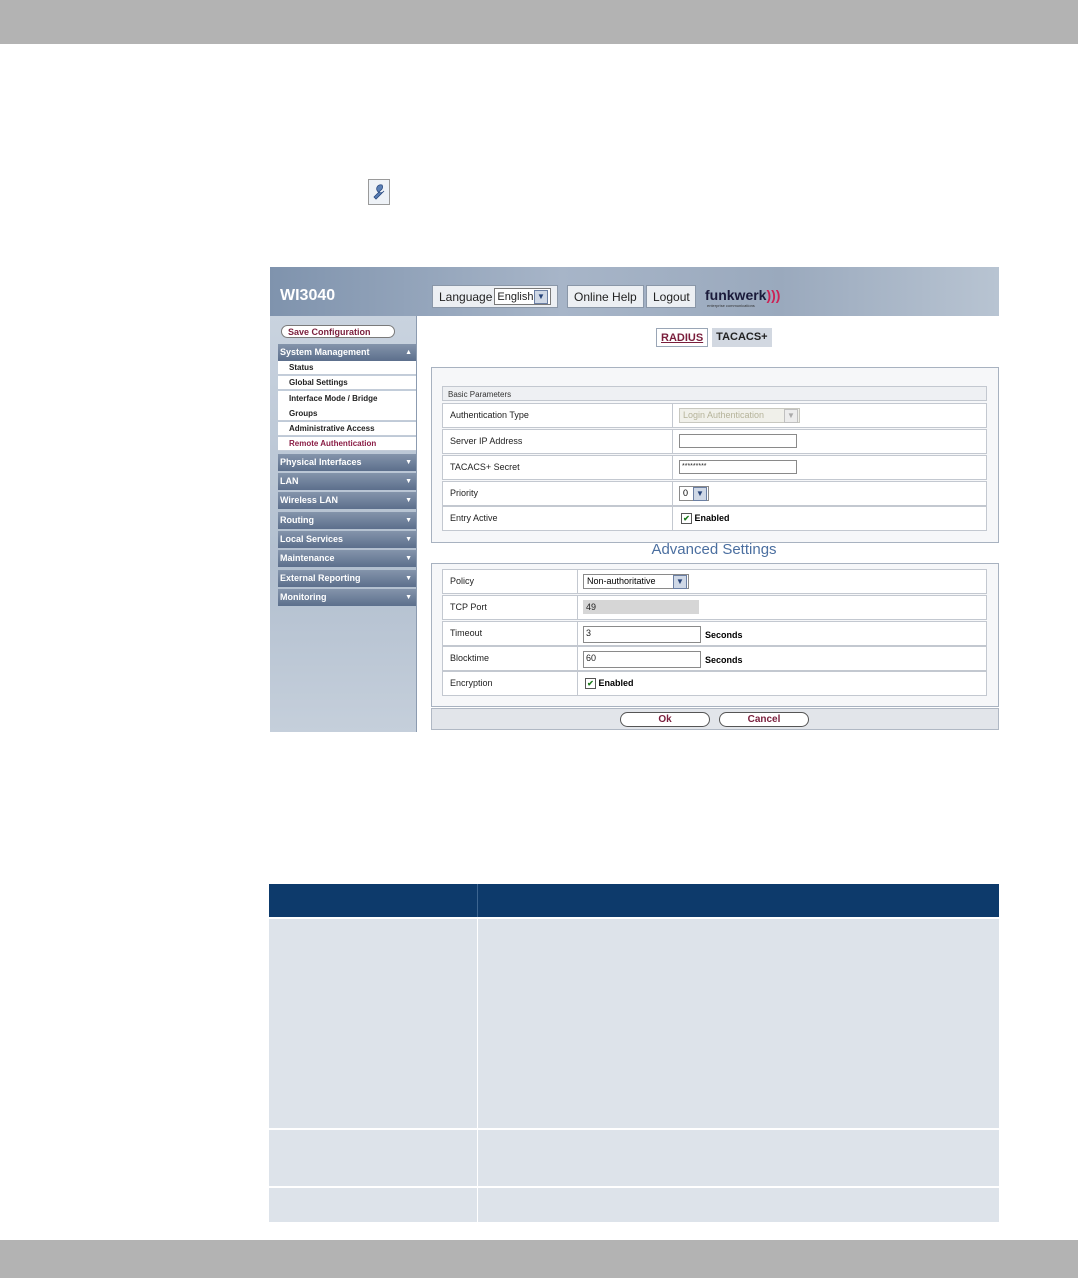 Image resolution: width=1078 pixels, height=1278 pixels. Describe the element at coordinates (347, 578) in the screenshot. I see `menu-external-reporting: External Reporting ▼` at that location.